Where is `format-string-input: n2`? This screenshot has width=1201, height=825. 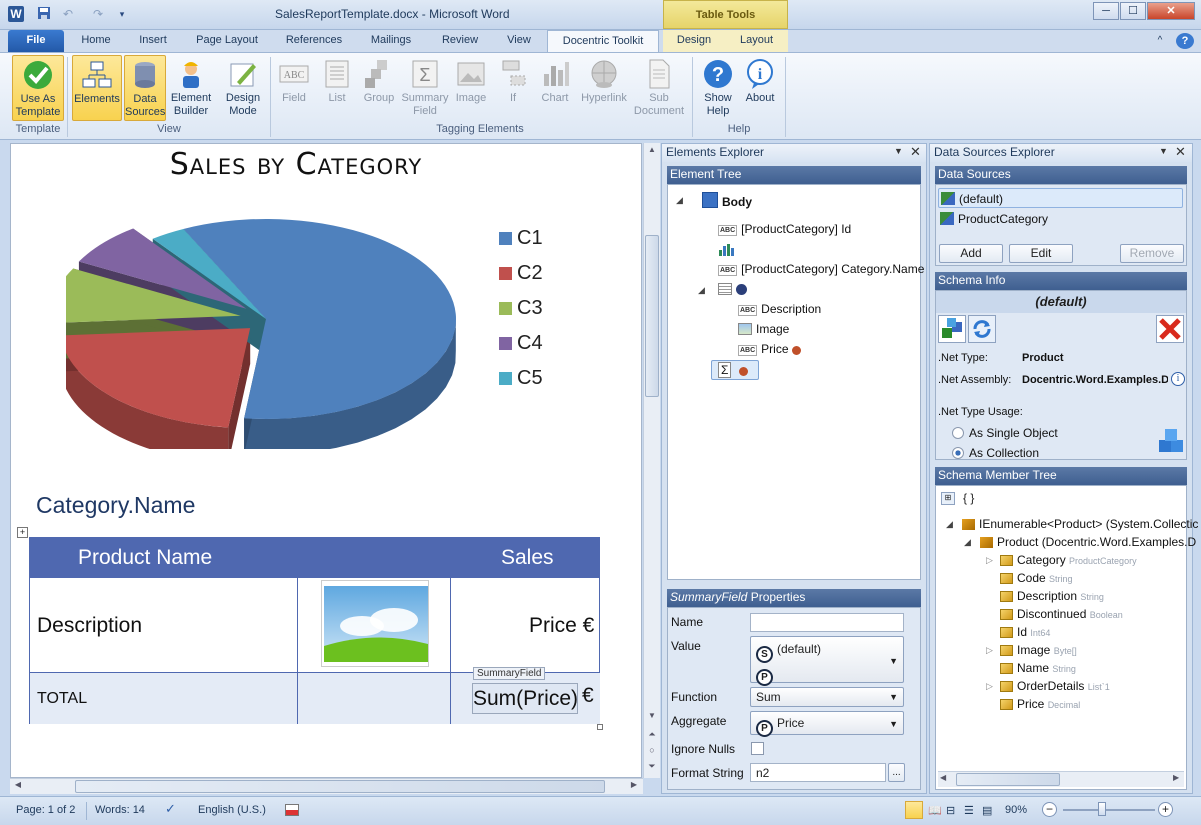
format-string-input: n2 is located at coordinates (818, 772).